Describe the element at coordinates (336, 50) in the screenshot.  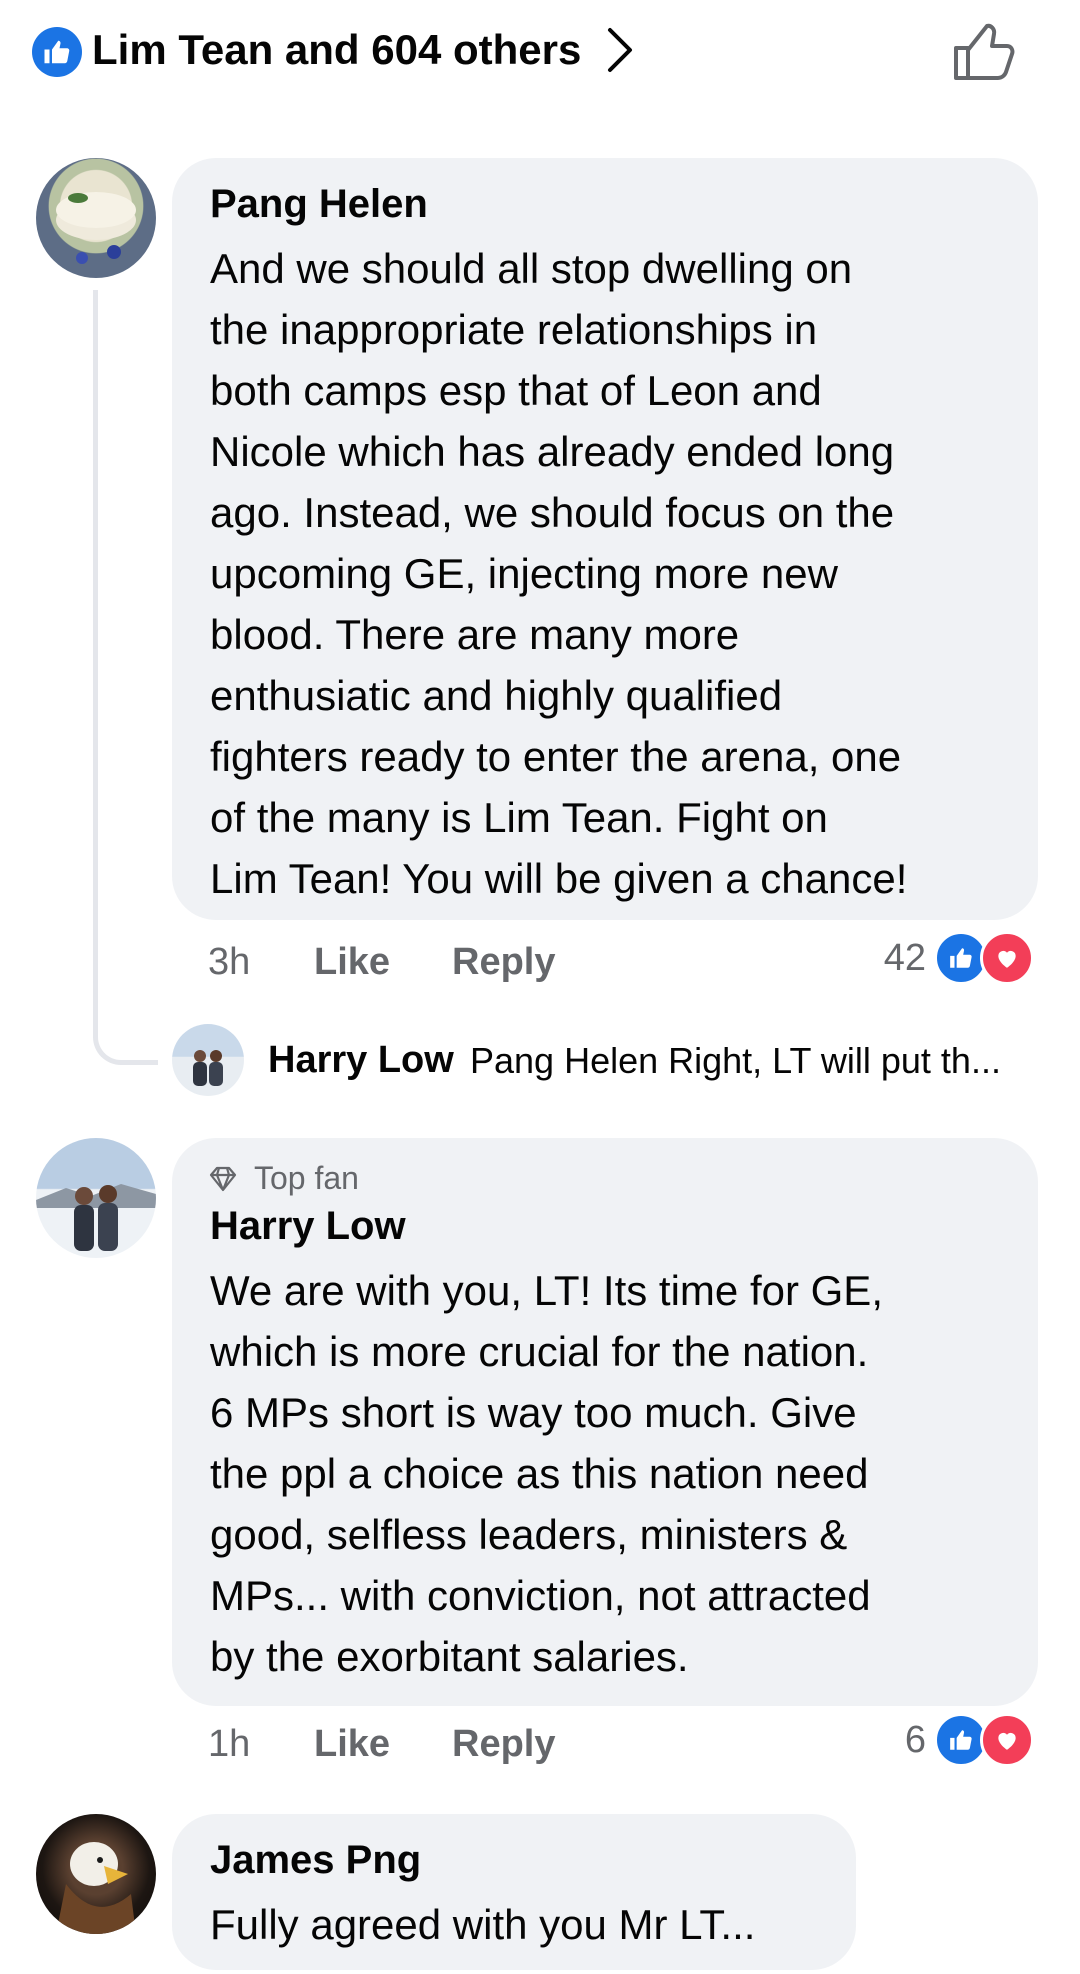
I see `reactors-summary-link: Lim Tean and 604 others` at that location.